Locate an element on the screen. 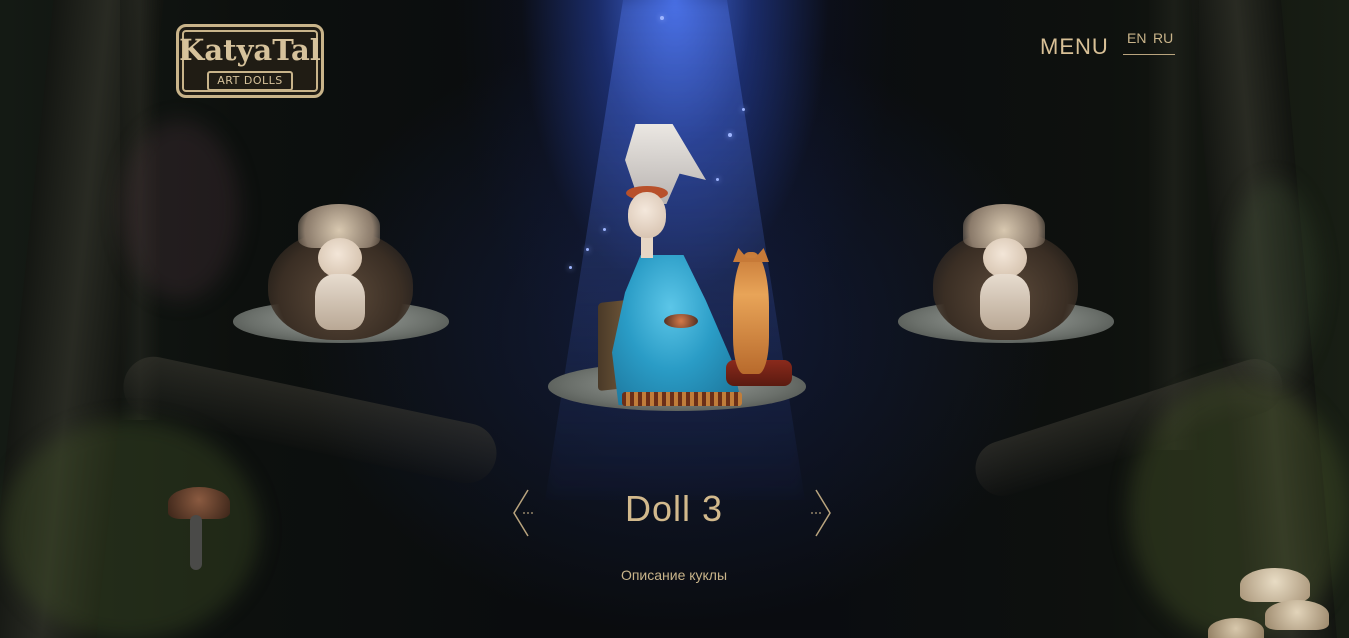 The image size is (1349, 638). site-logo: KatyaTal ART DOLLS is located at coordinates (250, 61).